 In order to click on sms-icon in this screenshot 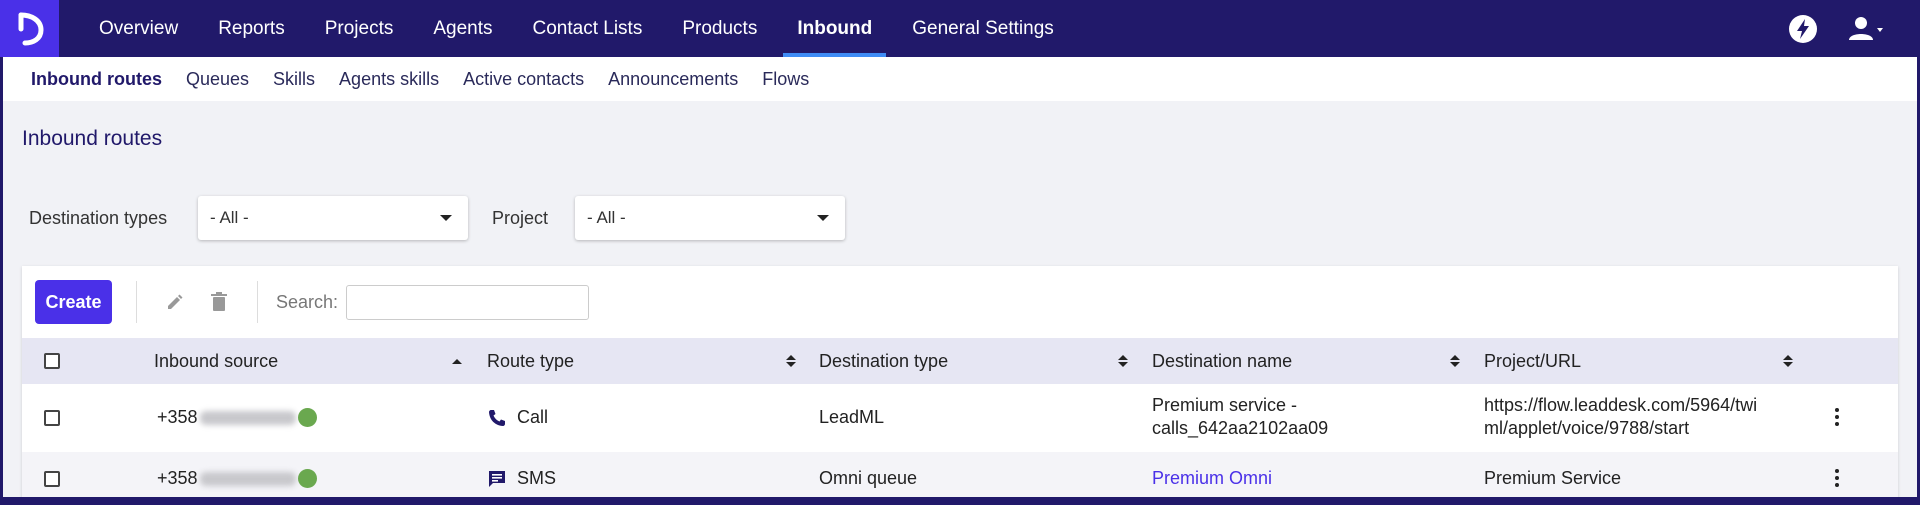, I will do `click(498, 479)`.